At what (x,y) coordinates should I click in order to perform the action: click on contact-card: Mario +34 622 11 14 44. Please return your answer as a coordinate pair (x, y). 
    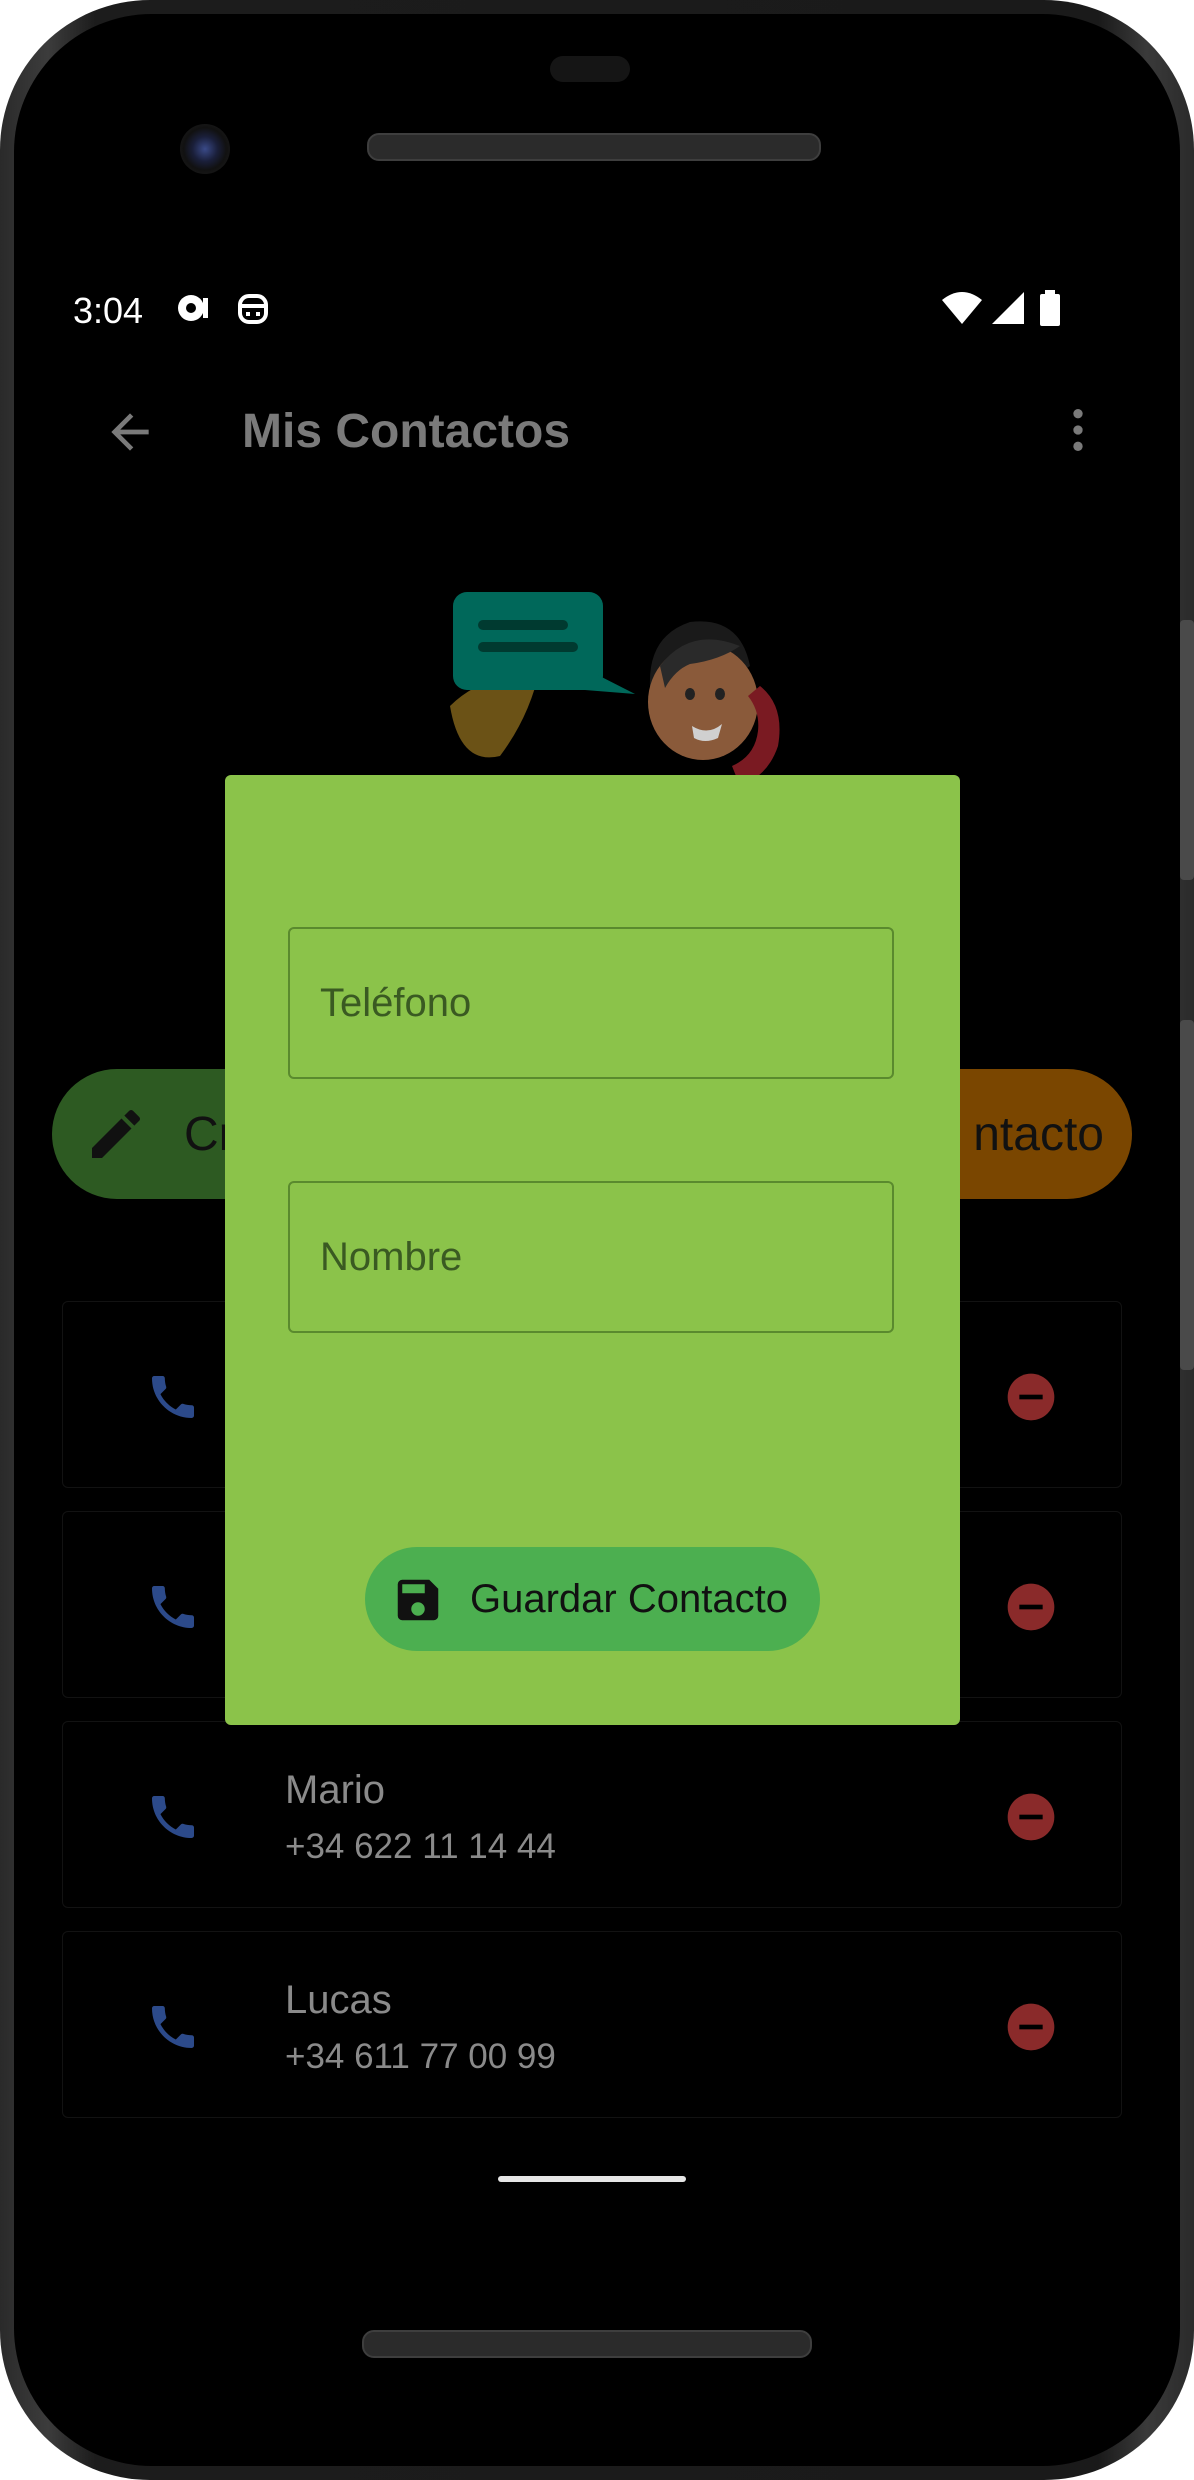
    Looking at the image, I should click on (592, 1814).